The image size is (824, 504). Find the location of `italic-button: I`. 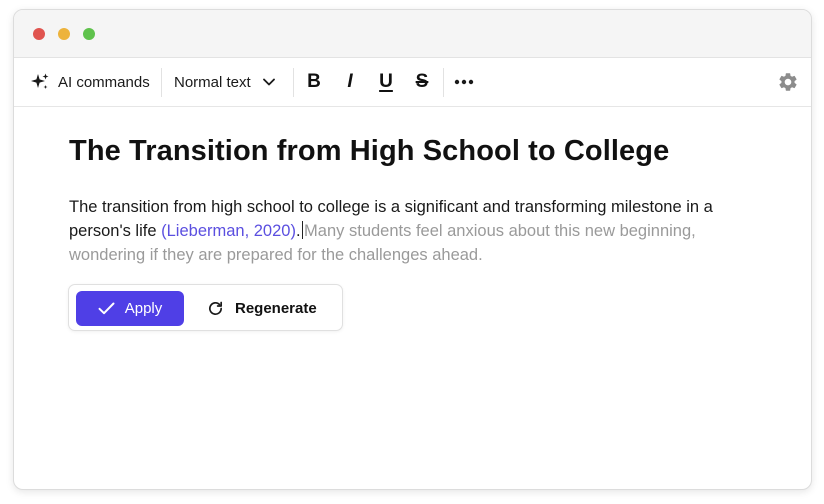

italic-button: I is located at coordinates (350, 82).